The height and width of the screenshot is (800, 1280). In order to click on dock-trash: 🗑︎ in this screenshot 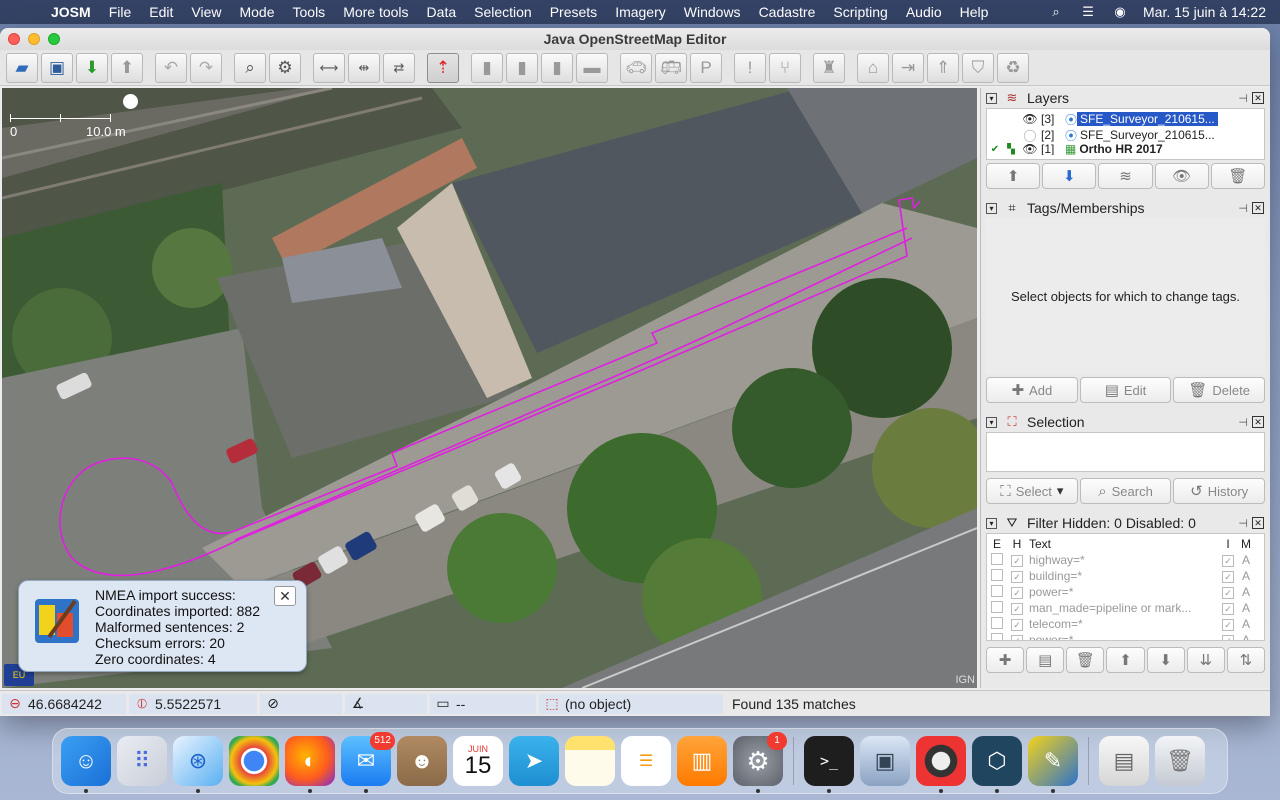, I will do `click(1180, 761)`.